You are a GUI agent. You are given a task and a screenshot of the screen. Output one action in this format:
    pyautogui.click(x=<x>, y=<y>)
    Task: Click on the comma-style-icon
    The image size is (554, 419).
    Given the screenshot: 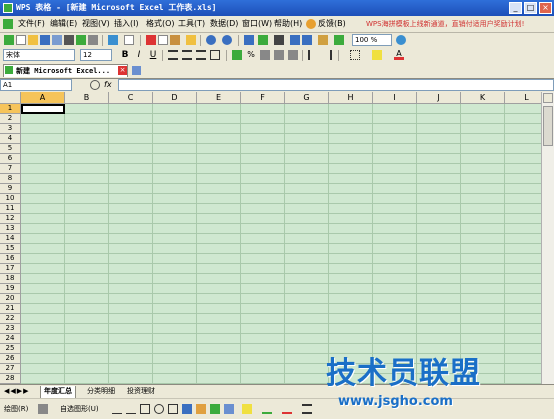 What is the action you would take?
    pyautogui.click(x=265, y=55)
    